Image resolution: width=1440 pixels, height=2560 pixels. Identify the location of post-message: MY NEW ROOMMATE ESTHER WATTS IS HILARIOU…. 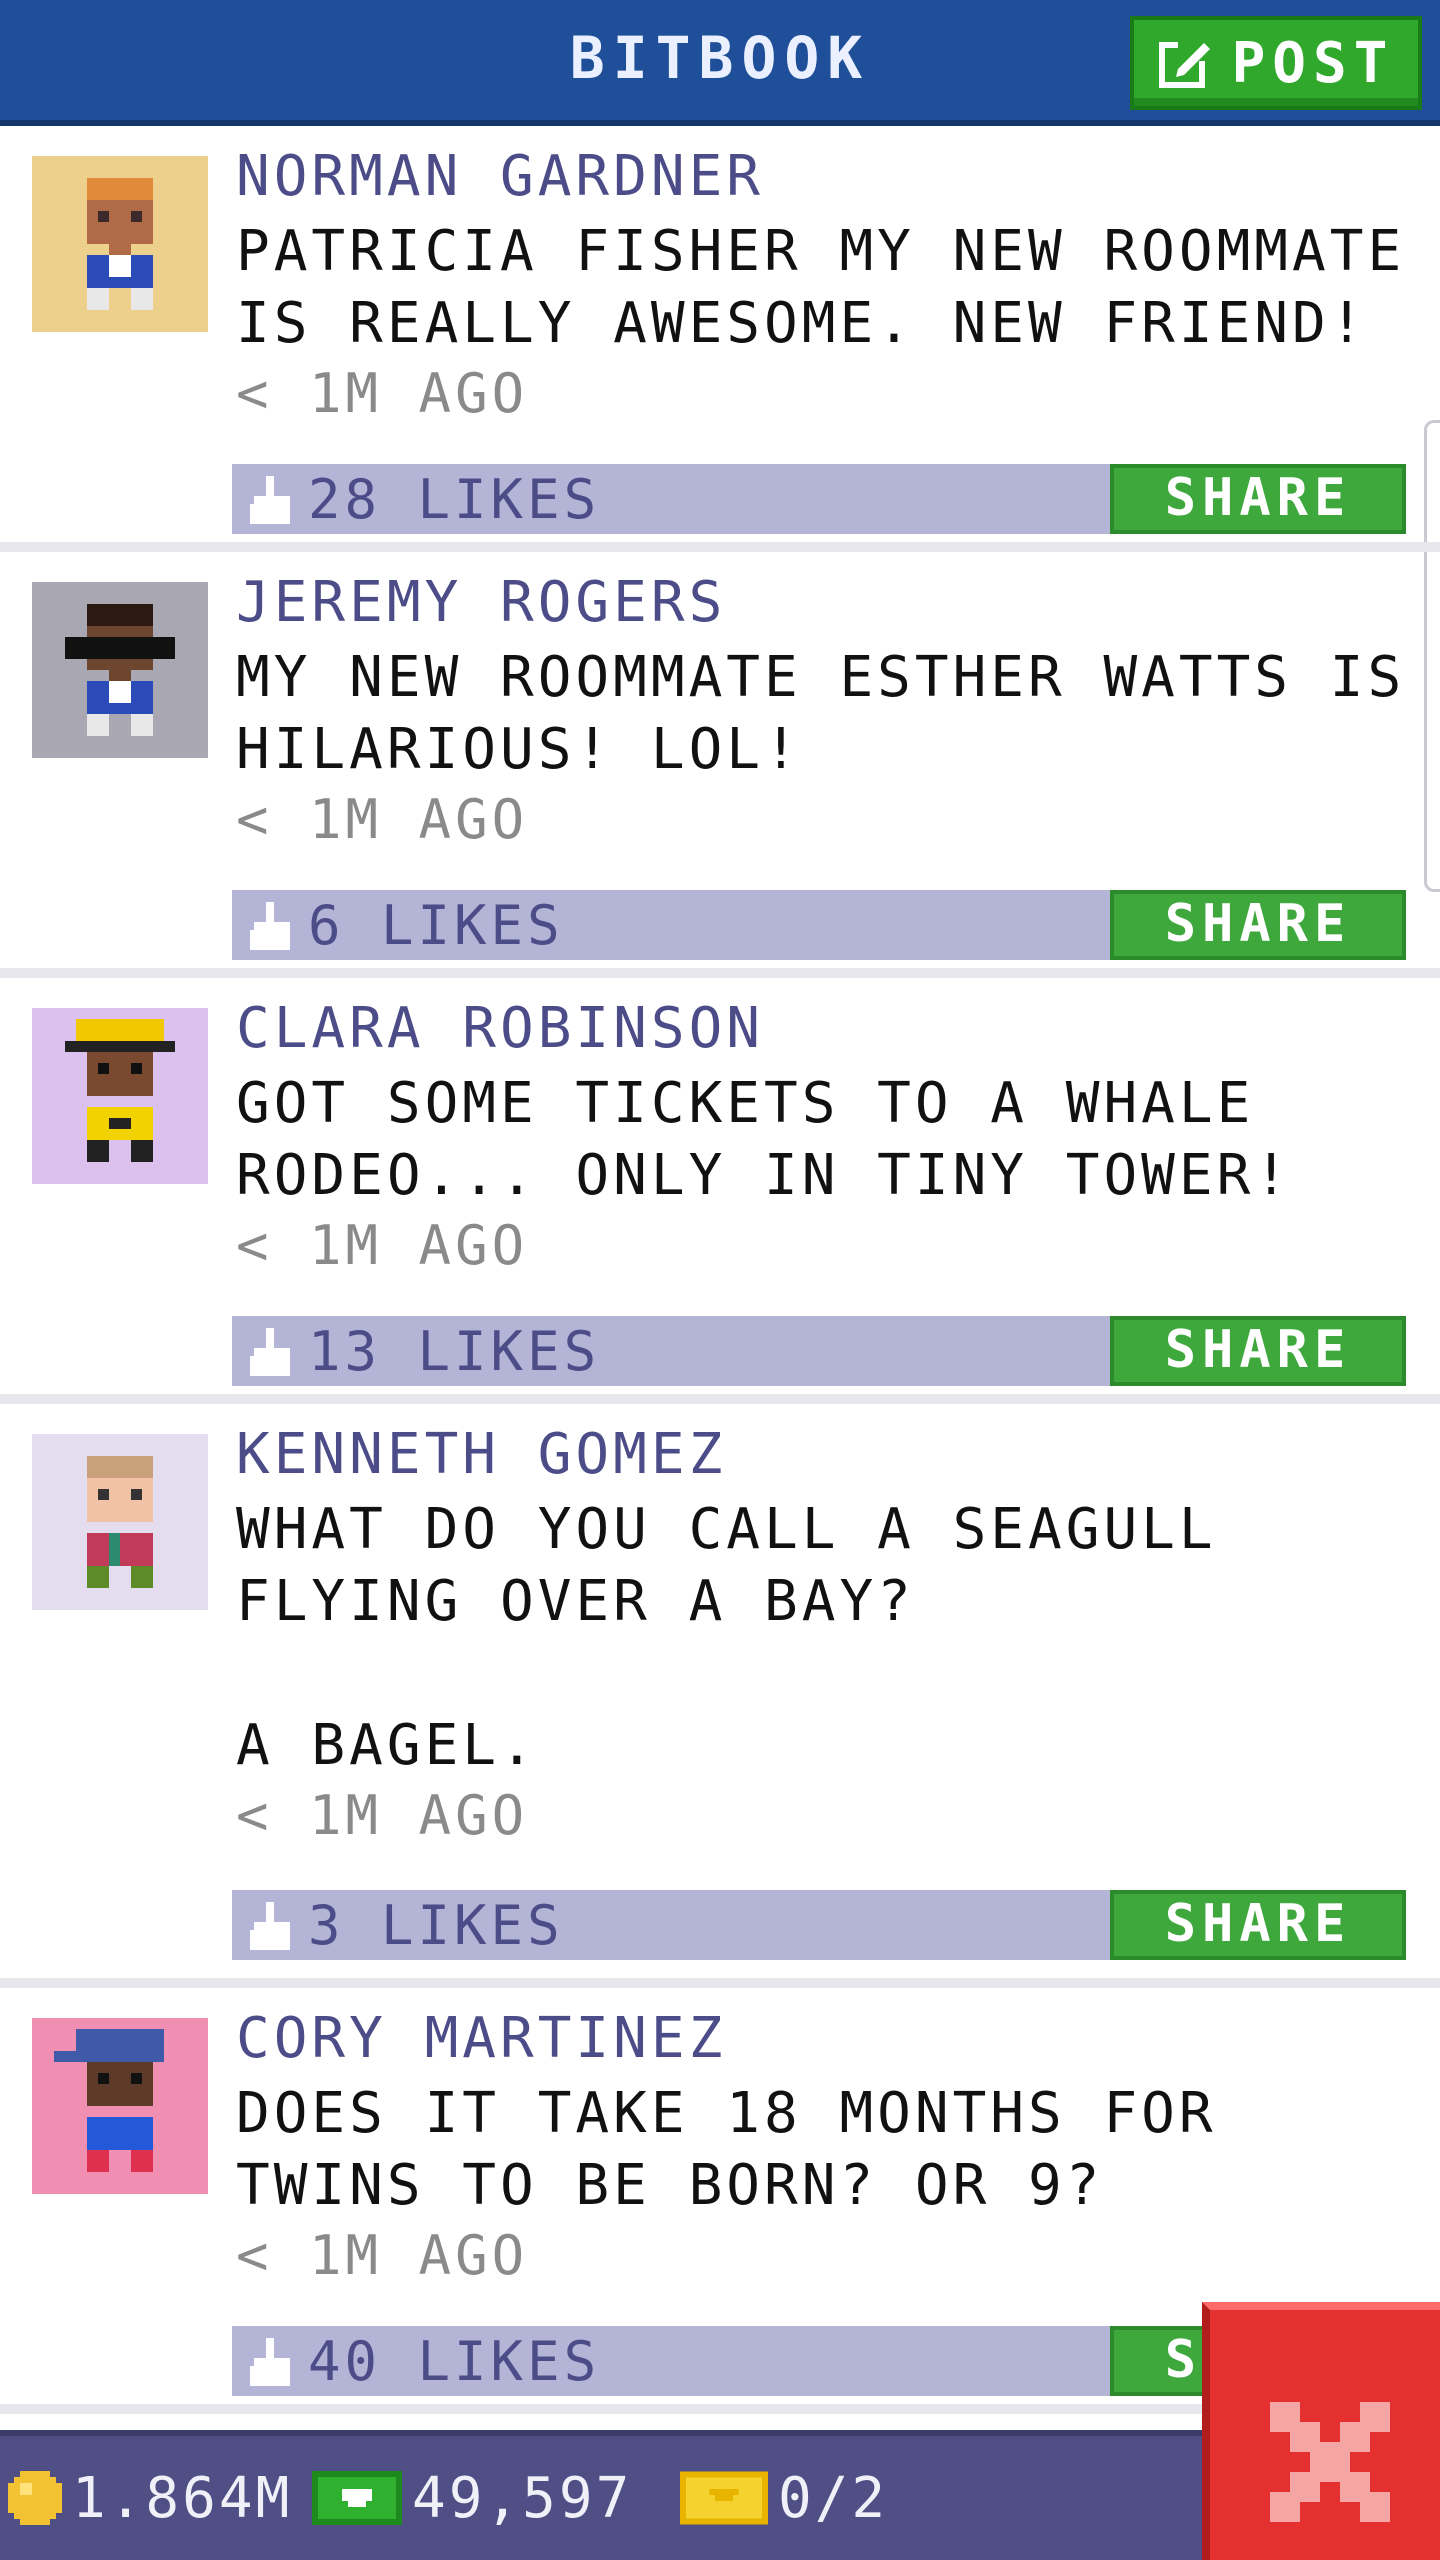
(838, 713).